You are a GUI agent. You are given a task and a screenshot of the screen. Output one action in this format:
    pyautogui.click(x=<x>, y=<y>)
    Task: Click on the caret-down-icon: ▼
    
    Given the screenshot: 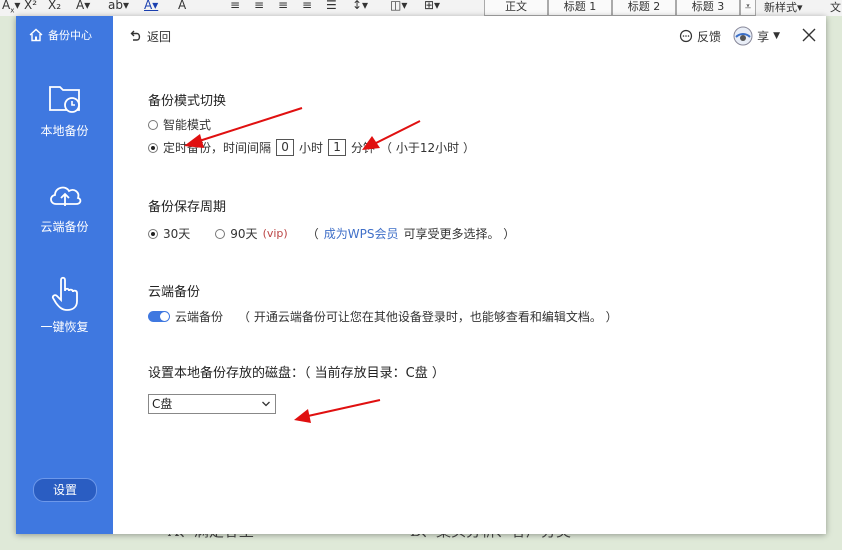 What is the action you would take?
    pyautogui.click(x=776, y=36)
    